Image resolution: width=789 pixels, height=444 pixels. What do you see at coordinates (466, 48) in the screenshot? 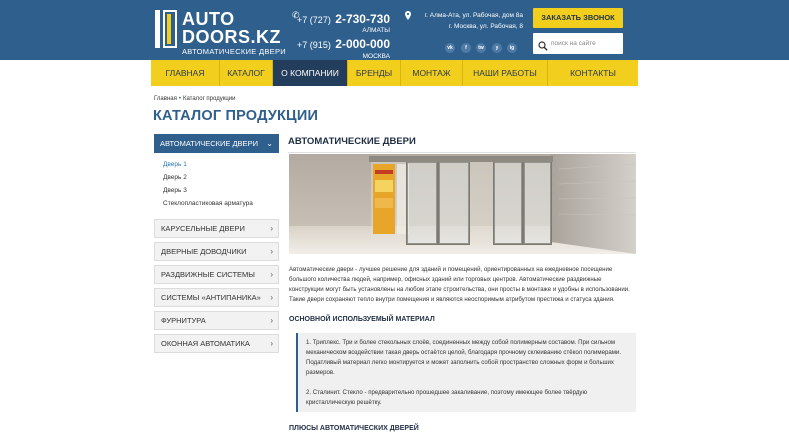
I see `facebook-icon: f` at bounding box center [466, 48].